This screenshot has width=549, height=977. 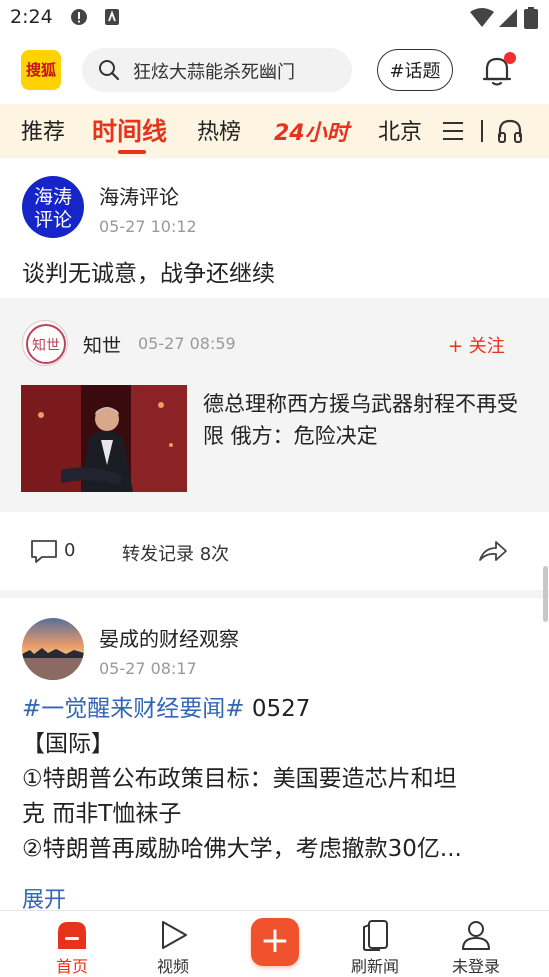 What do you see at coordinates (366, 420) in the screenshot?
I see `article-title: 德总理称西方援乌武器射程不再受限 俄方：危险决定` at bounding box center [366, 420].